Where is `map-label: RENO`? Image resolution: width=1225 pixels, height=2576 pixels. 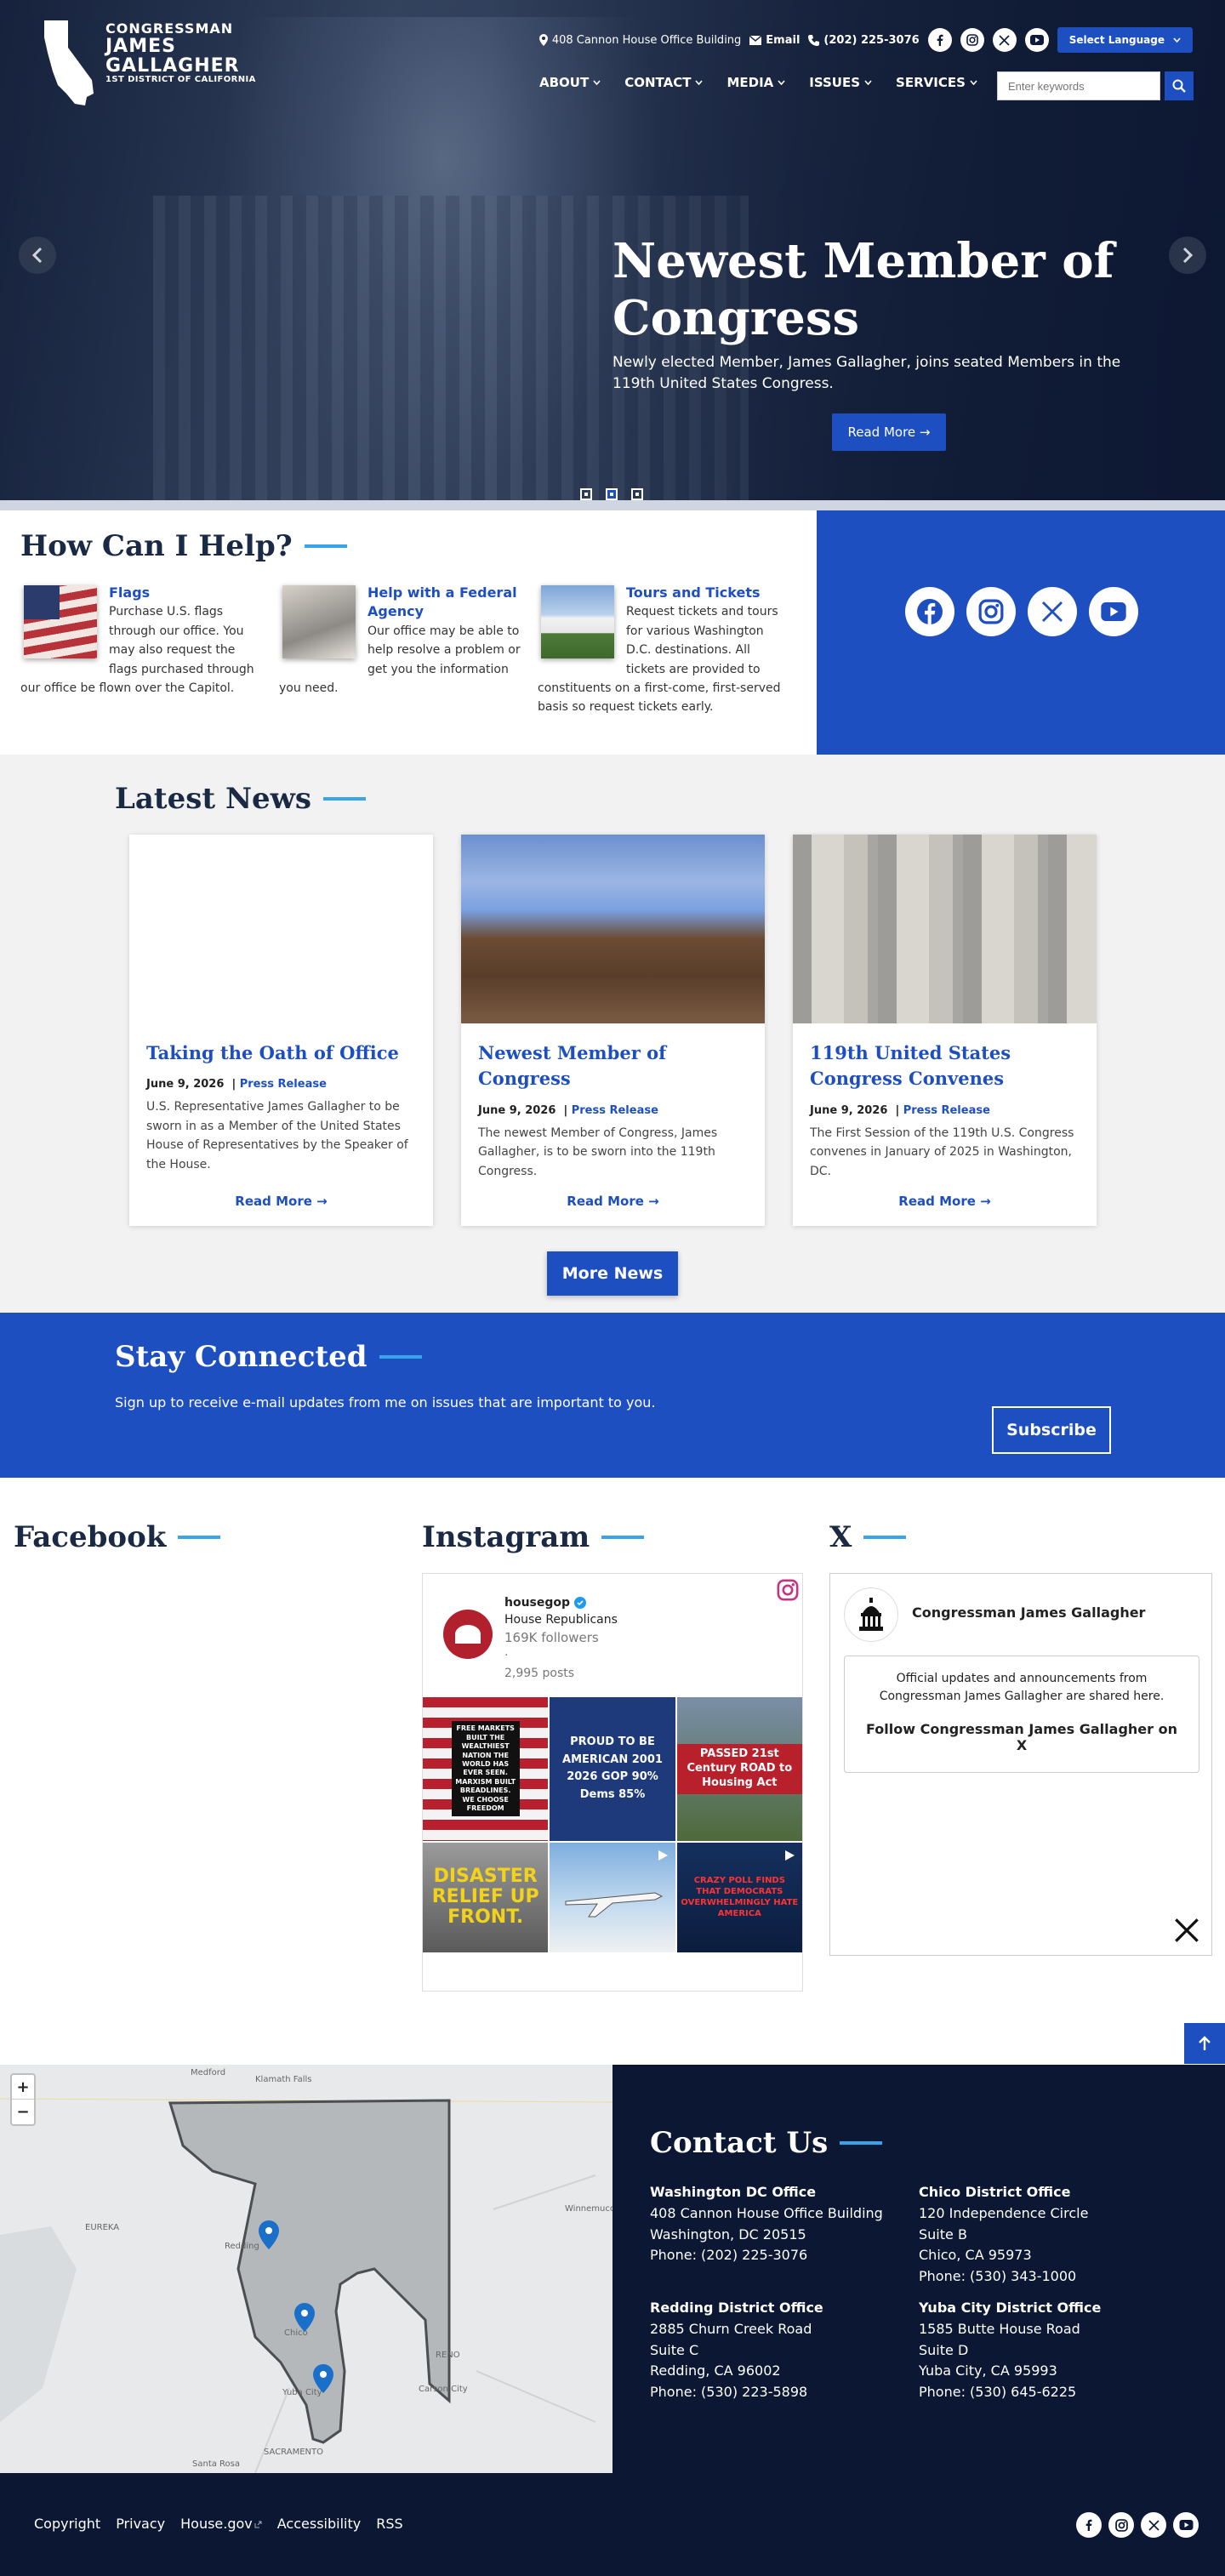 map-label: RENO is located at coordinates (448, 2356).